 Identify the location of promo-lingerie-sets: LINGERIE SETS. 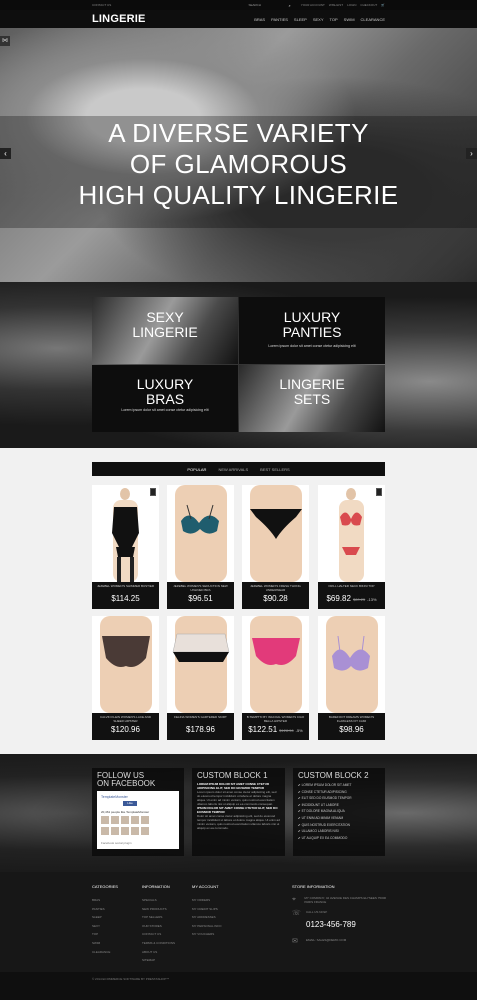
(312, 398).